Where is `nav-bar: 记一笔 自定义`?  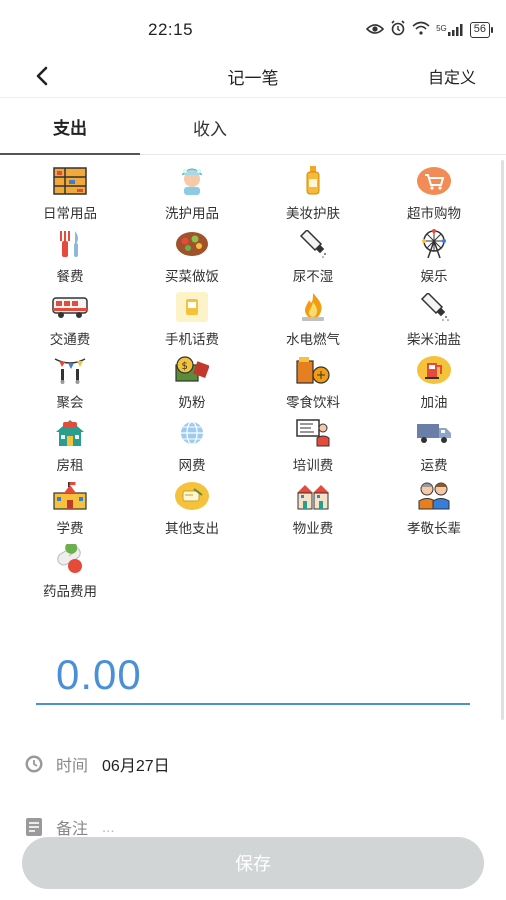
nav-bar: 记一笔 自定义 is located at coordinates (253, 77).